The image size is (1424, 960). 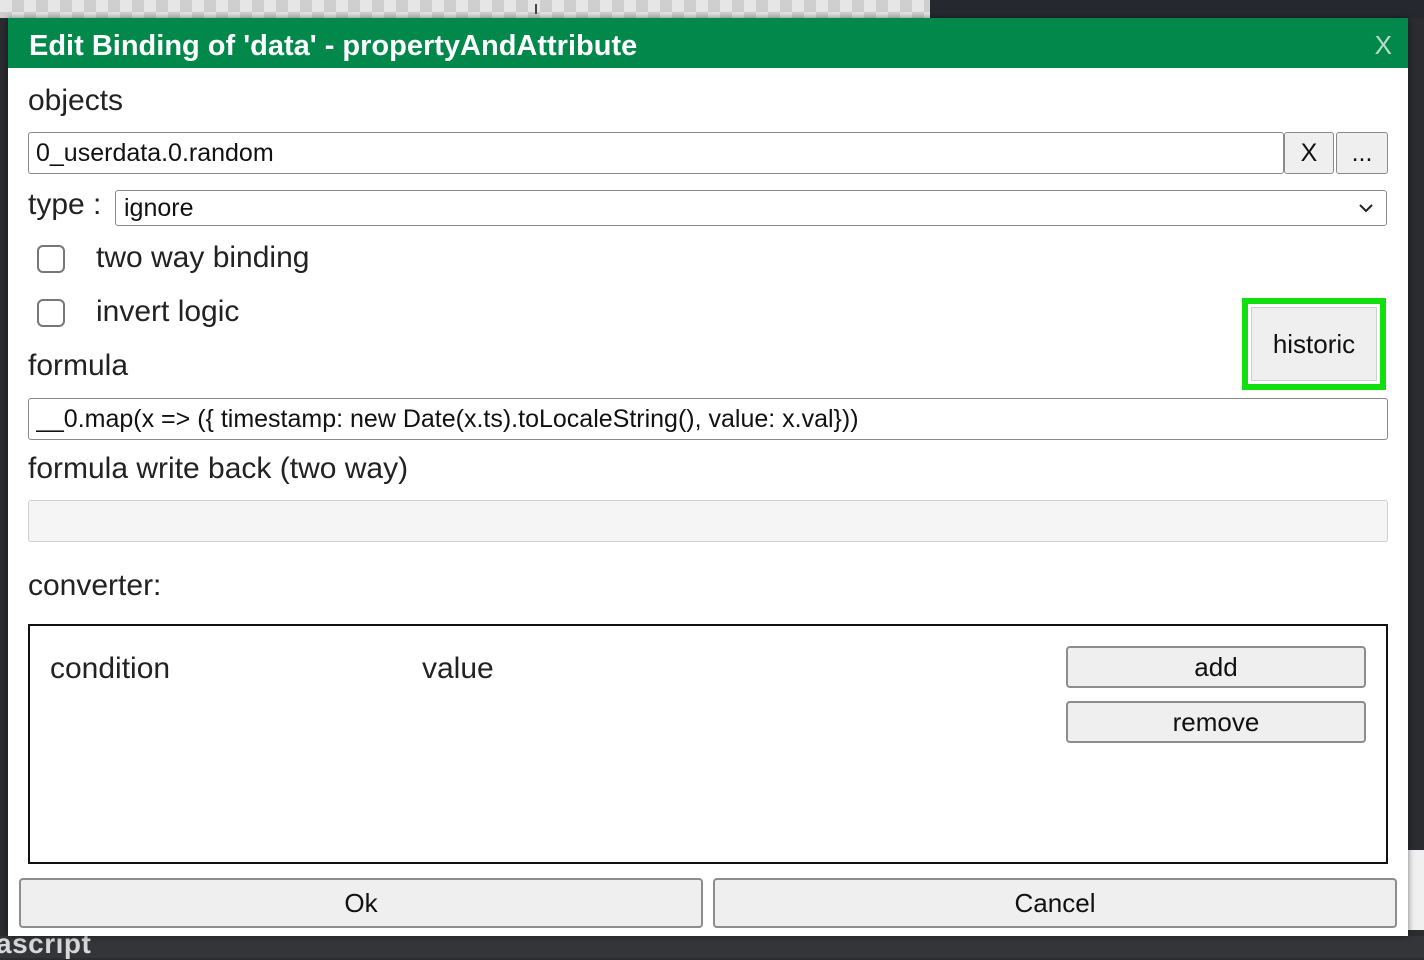 I want to click on formula-input, so click(x=708, y=419).